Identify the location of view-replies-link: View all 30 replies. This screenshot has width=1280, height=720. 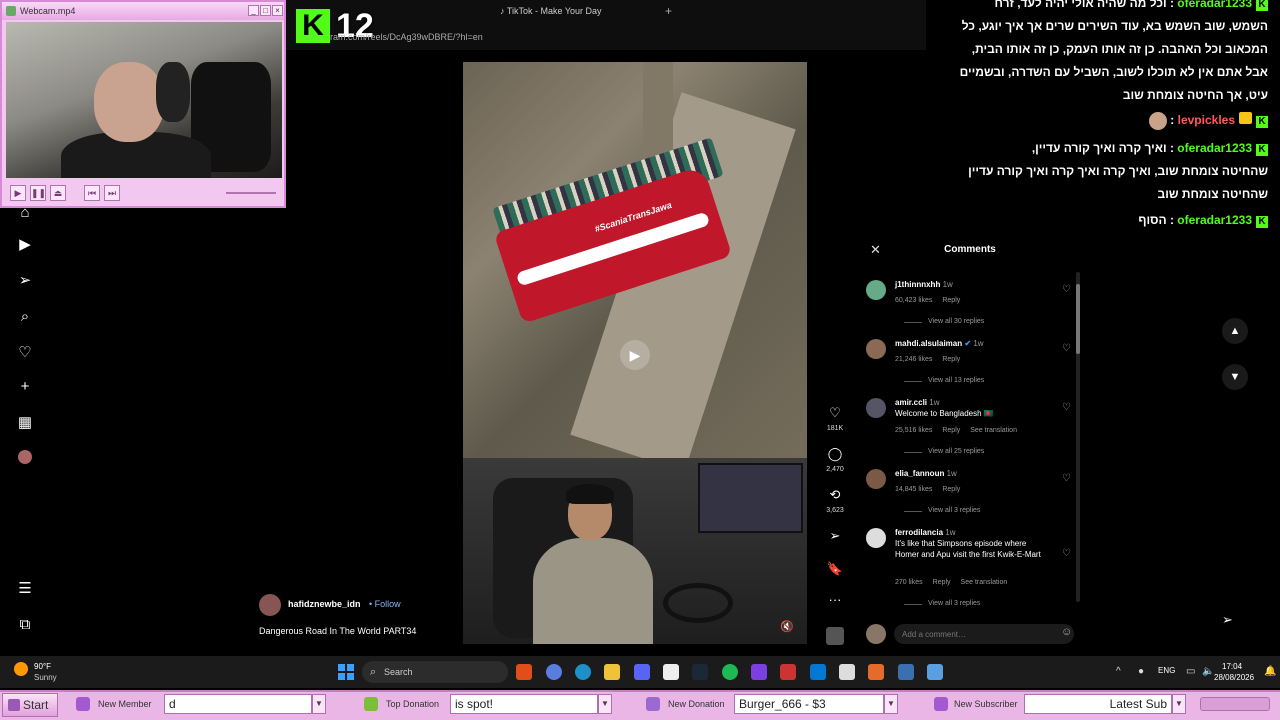
(943, 321).